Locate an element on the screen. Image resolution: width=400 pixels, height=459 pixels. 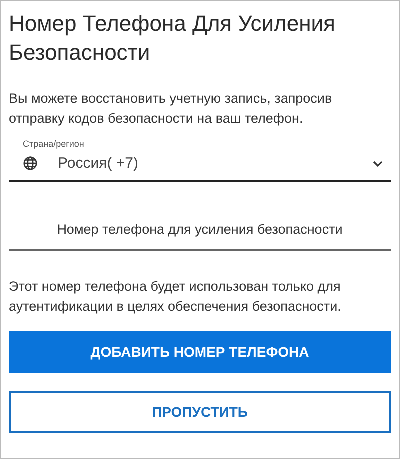
chevron-down-icon is located at coordinates (378, 163).